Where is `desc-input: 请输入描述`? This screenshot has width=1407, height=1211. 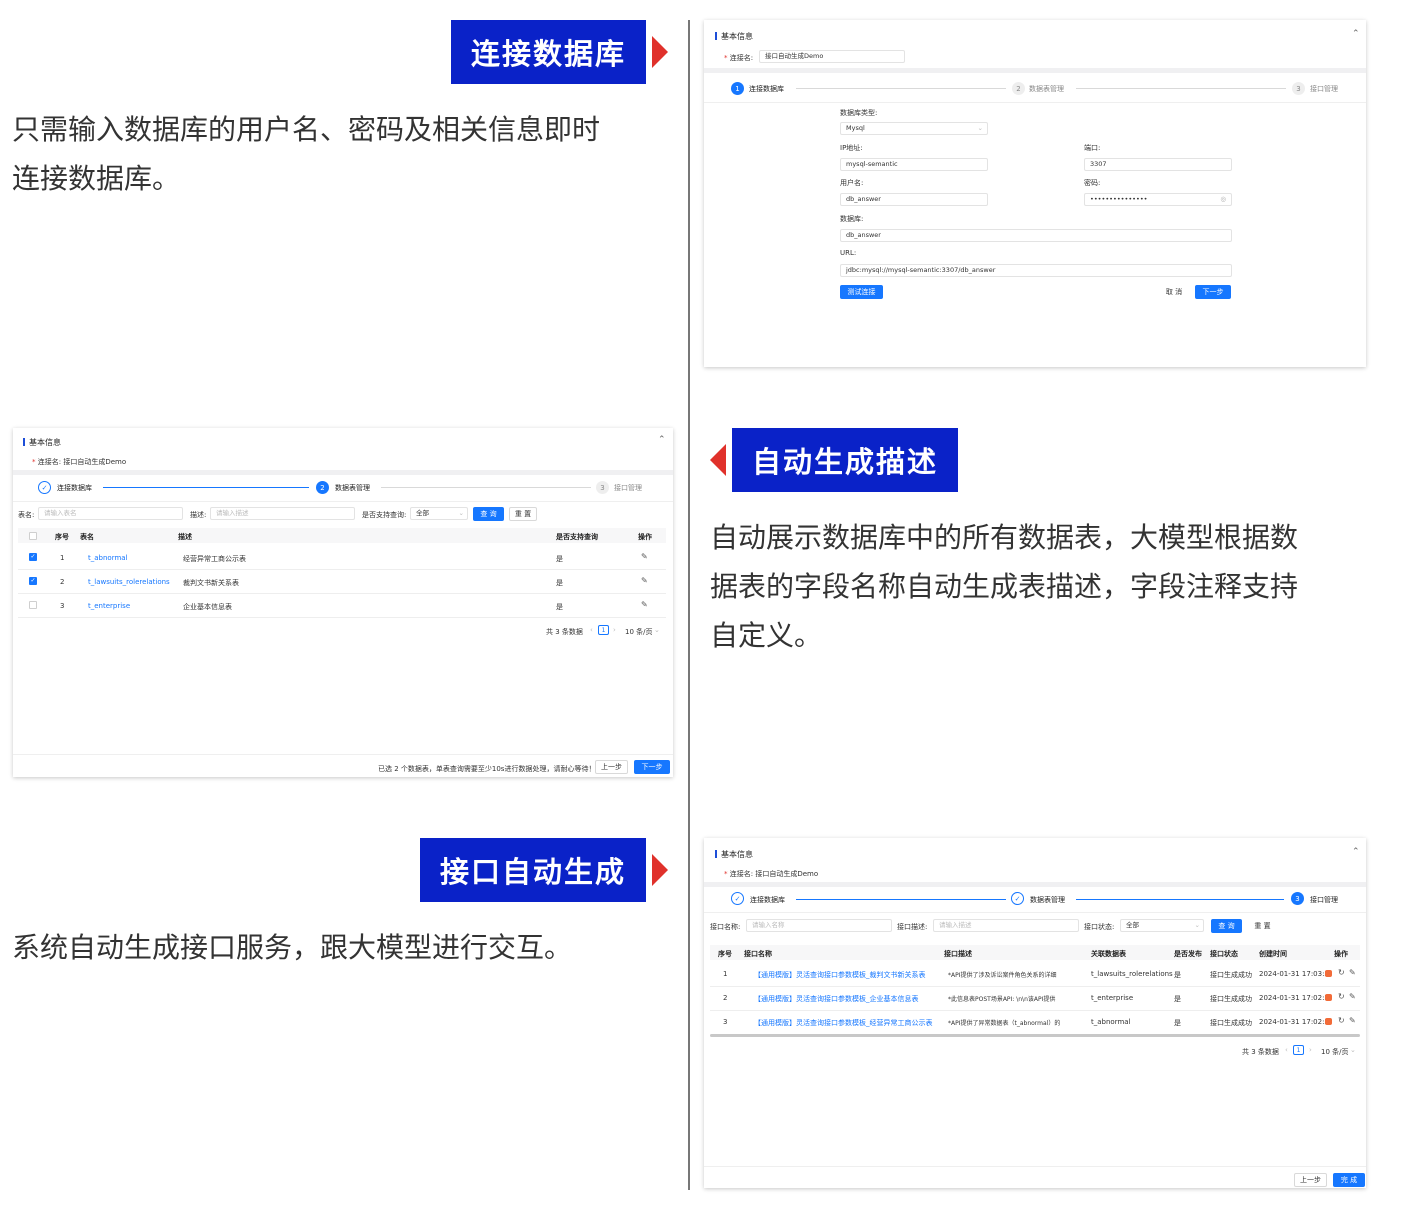
desc-input: 请输入描述 is located at coordinates (282, 513).